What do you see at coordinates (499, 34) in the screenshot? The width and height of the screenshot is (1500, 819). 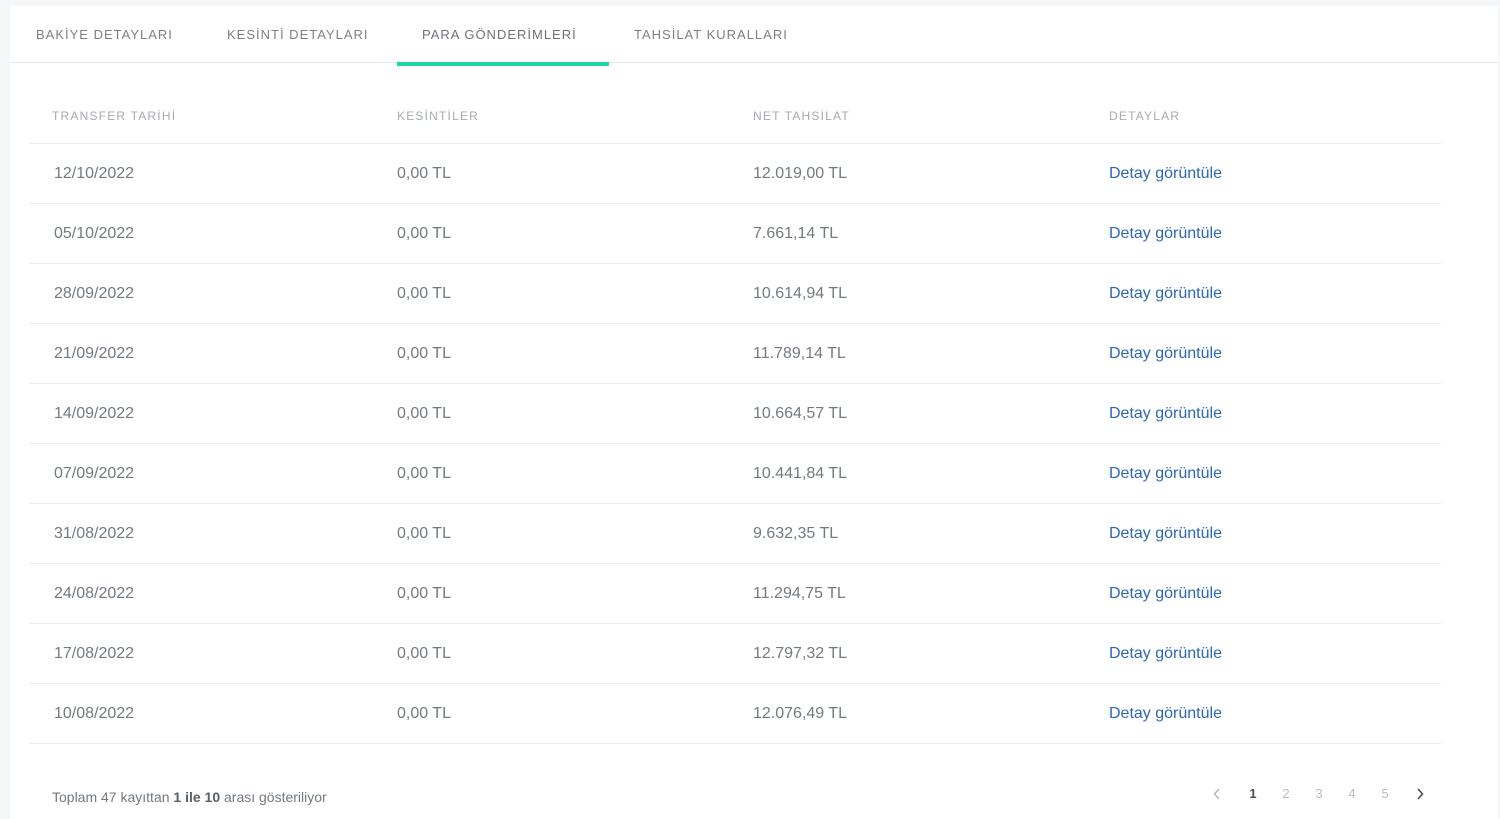 I see `tab-para-gonderimleri: PARA GÖNDERİMLERİ` at bounding box center [499, 34].